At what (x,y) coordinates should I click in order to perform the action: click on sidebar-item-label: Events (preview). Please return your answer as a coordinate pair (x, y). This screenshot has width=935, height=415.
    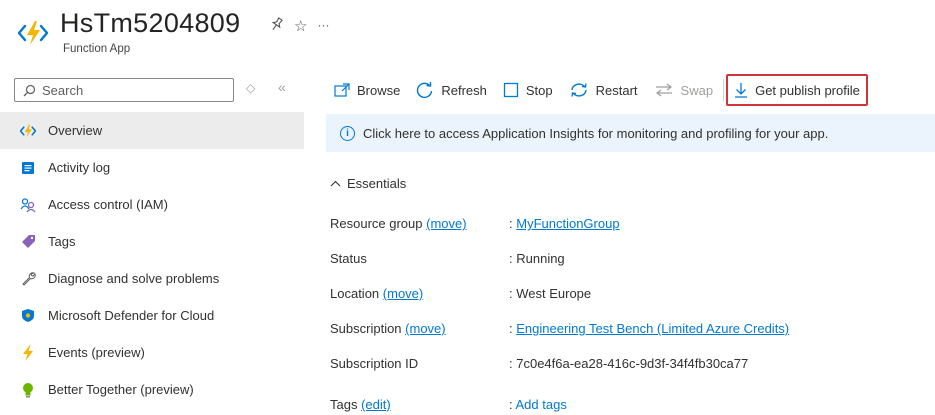
    Looking at the image, I should click on (96, 352).